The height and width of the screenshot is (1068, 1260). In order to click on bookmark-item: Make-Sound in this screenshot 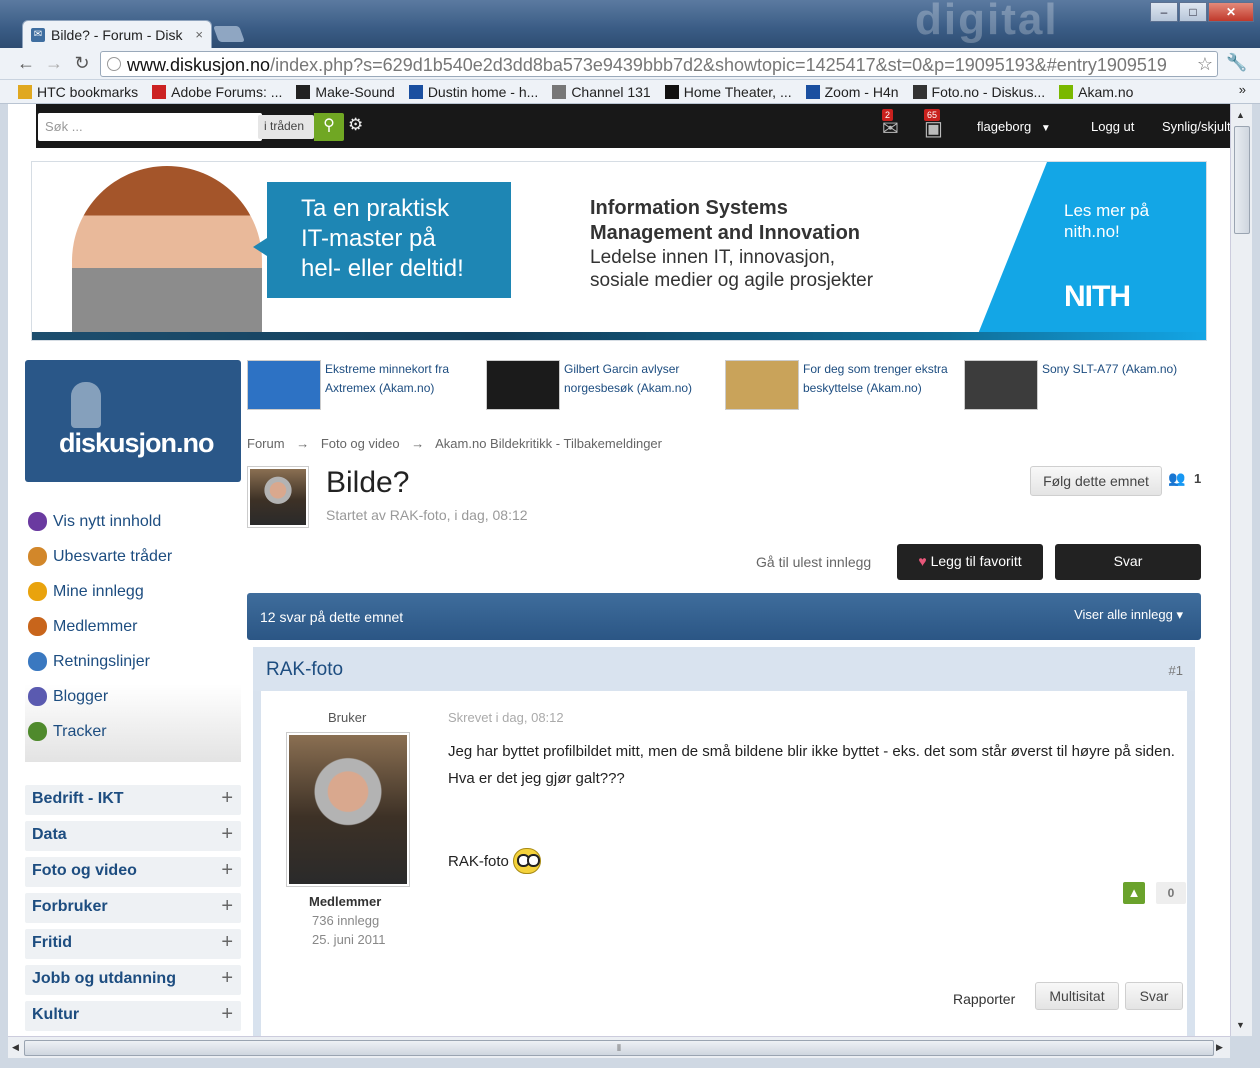, I will do `click(345, 92)`.